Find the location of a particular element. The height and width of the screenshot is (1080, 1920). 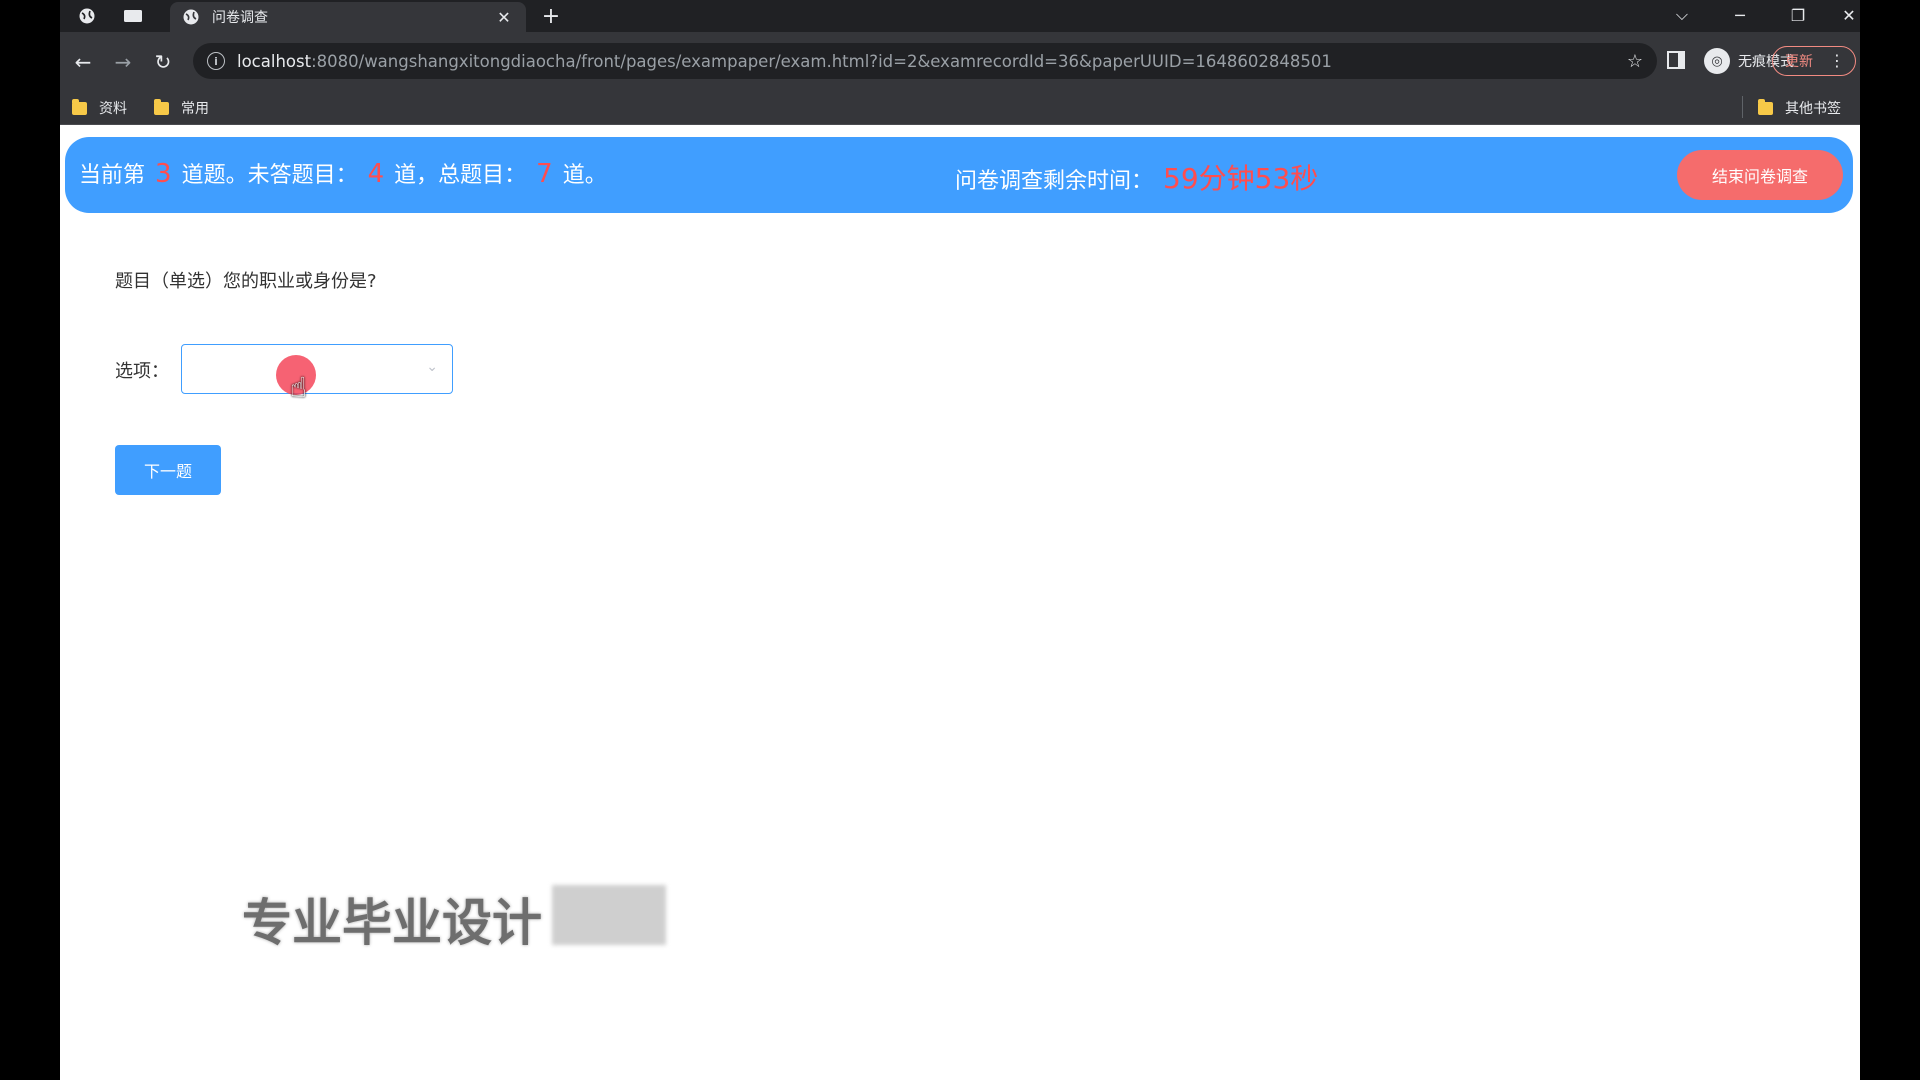

bookmark-folder-ziliao: 资料 is located at coordinates (99, 108).